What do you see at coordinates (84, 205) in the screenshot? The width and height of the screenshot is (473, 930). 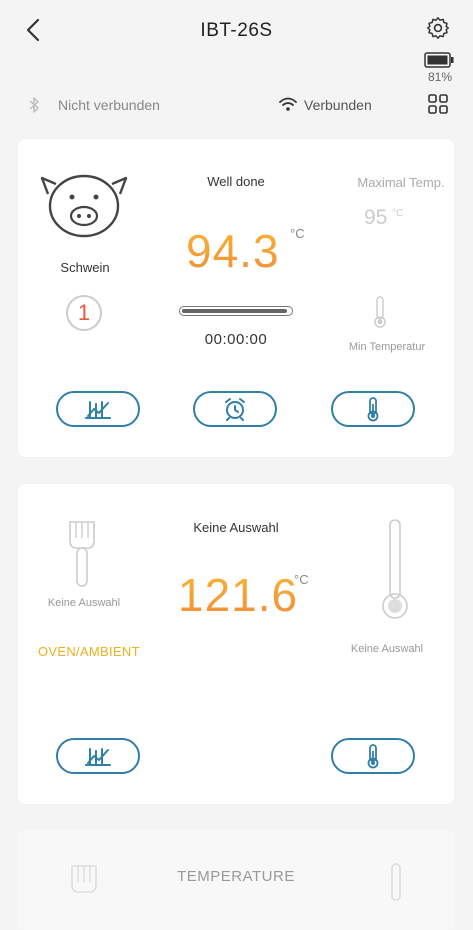 I see `pig-icon` at bounding box center [84, 205].